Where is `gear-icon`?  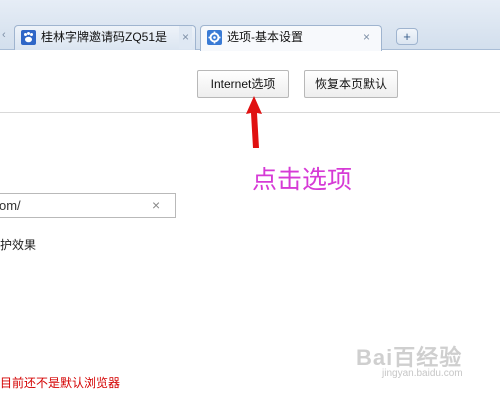
gear-icon is located at coordinates (214, 37).